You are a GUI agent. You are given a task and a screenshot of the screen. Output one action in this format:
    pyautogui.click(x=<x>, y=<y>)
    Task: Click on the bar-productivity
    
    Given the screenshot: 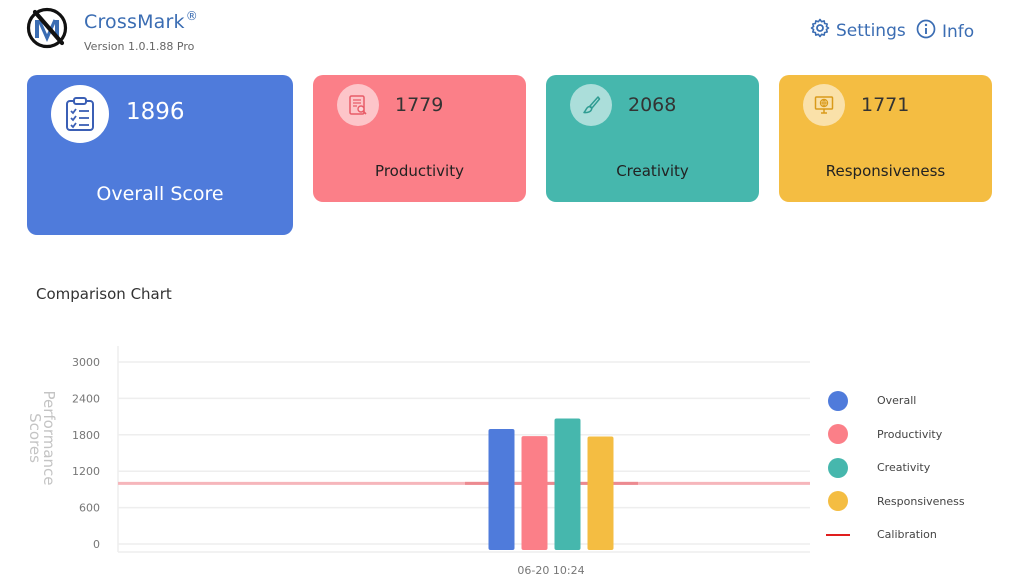 What is the action you would take?
    pyautogui.click(x=534, y=493)
    